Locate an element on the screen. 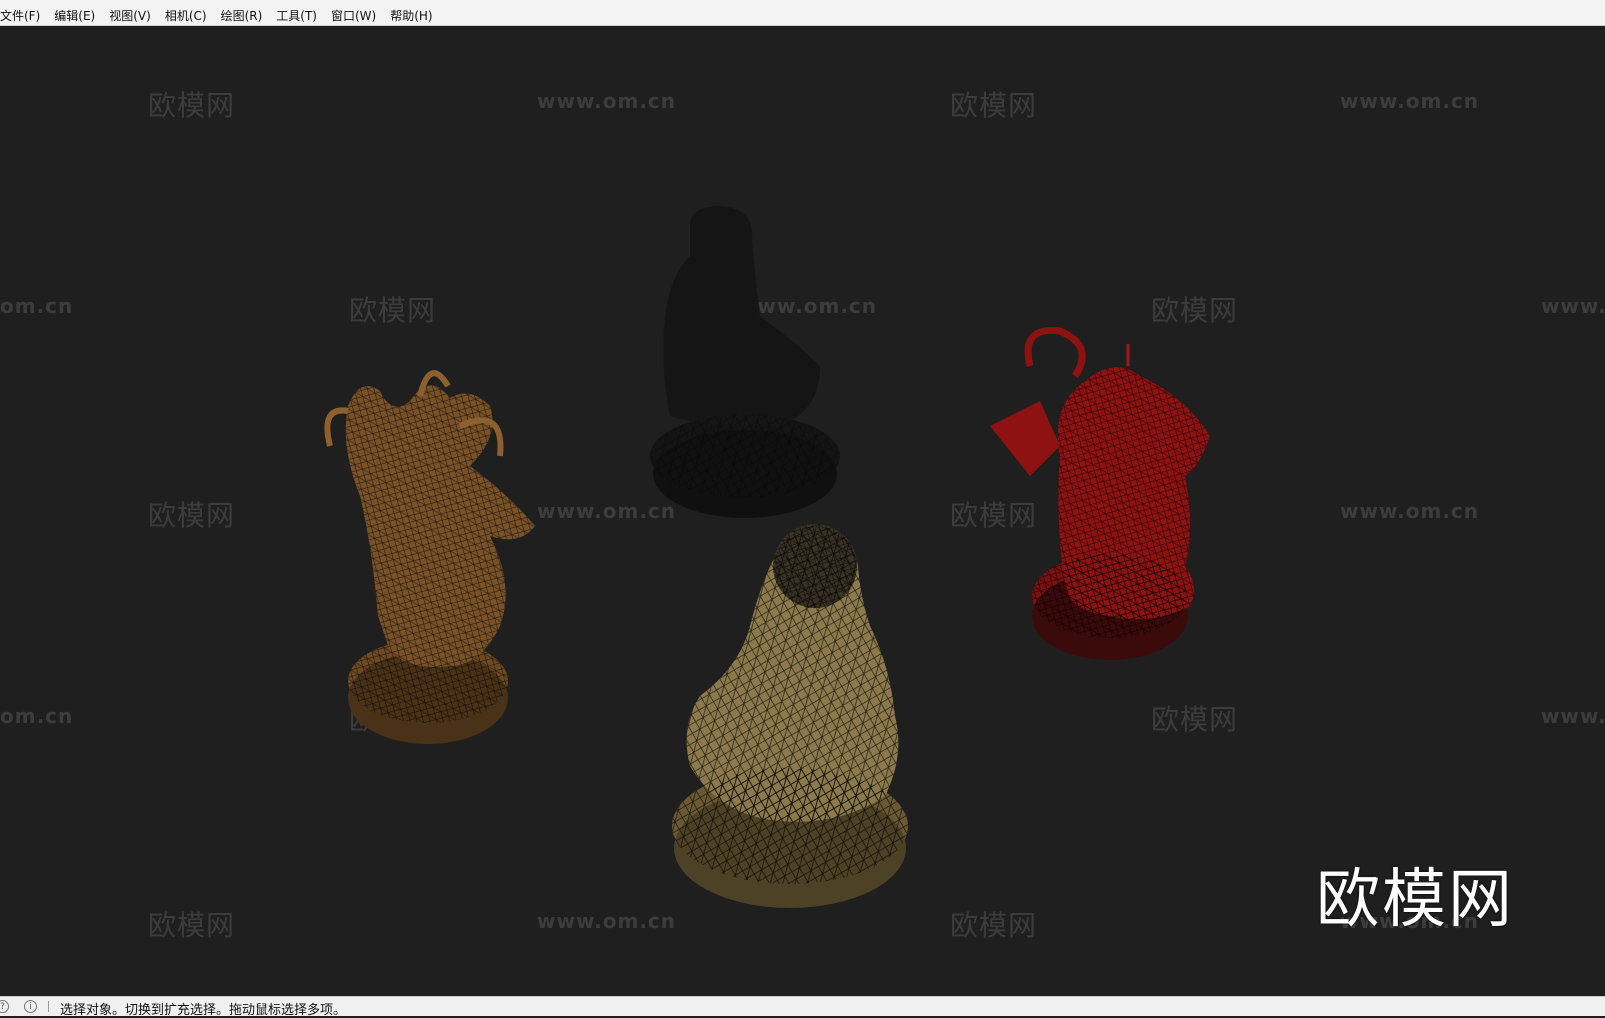 The image size is (1605, 1018). seated-buddha-statue-gold is located at coordinates (790, 716).